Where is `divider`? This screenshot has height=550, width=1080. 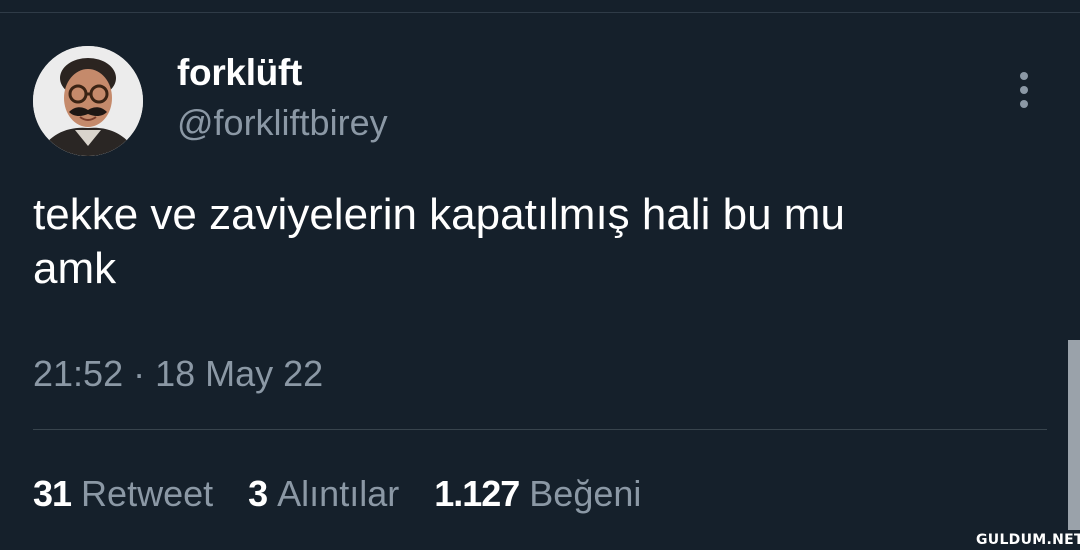 divider is located at coordinates (540, 429).